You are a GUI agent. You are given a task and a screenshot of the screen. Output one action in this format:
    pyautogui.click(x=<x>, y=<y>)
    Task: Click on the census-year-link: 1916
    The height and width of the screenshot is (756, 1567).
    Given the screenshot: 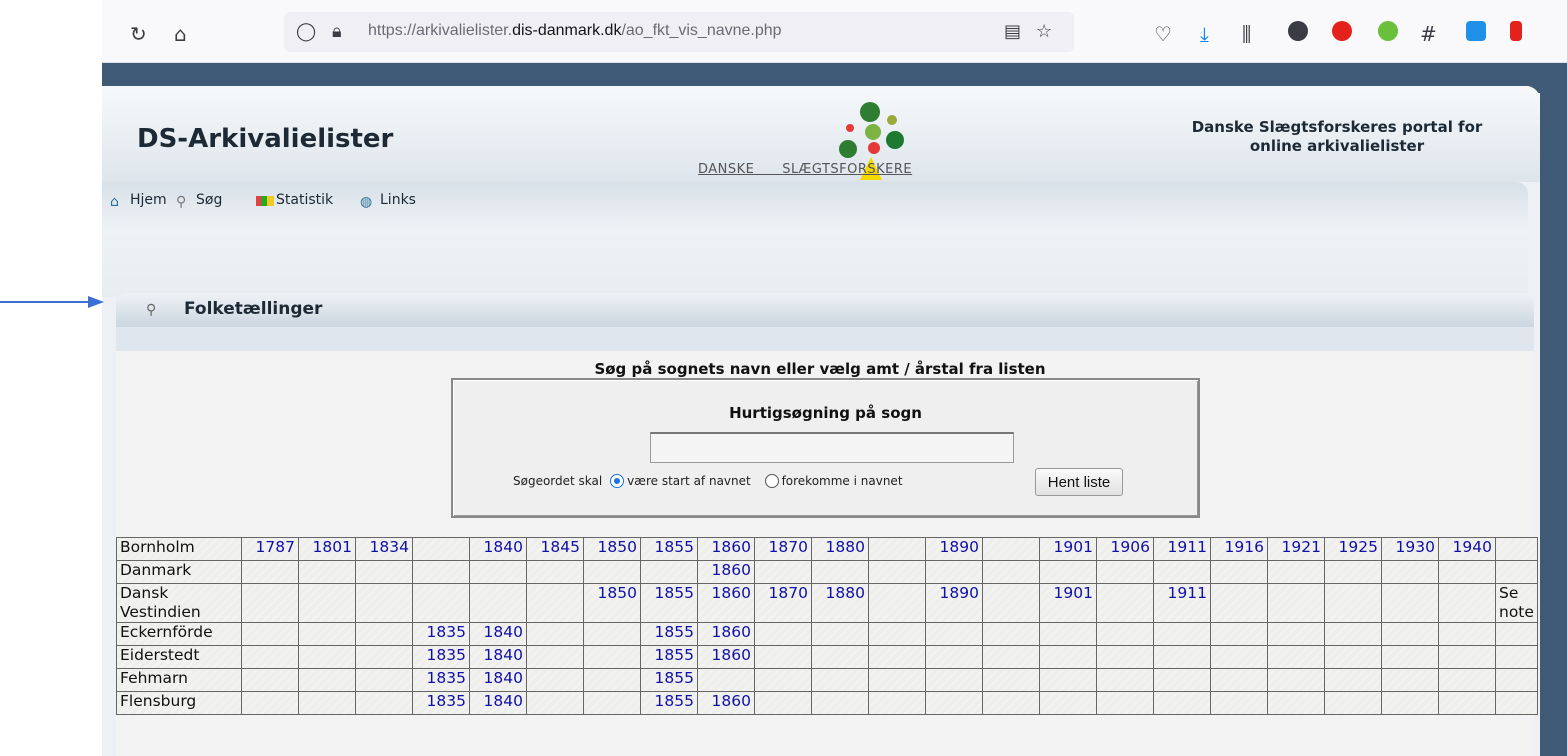 What is the action you would take?
    pyautogui.click(x=1239, y=549)
    